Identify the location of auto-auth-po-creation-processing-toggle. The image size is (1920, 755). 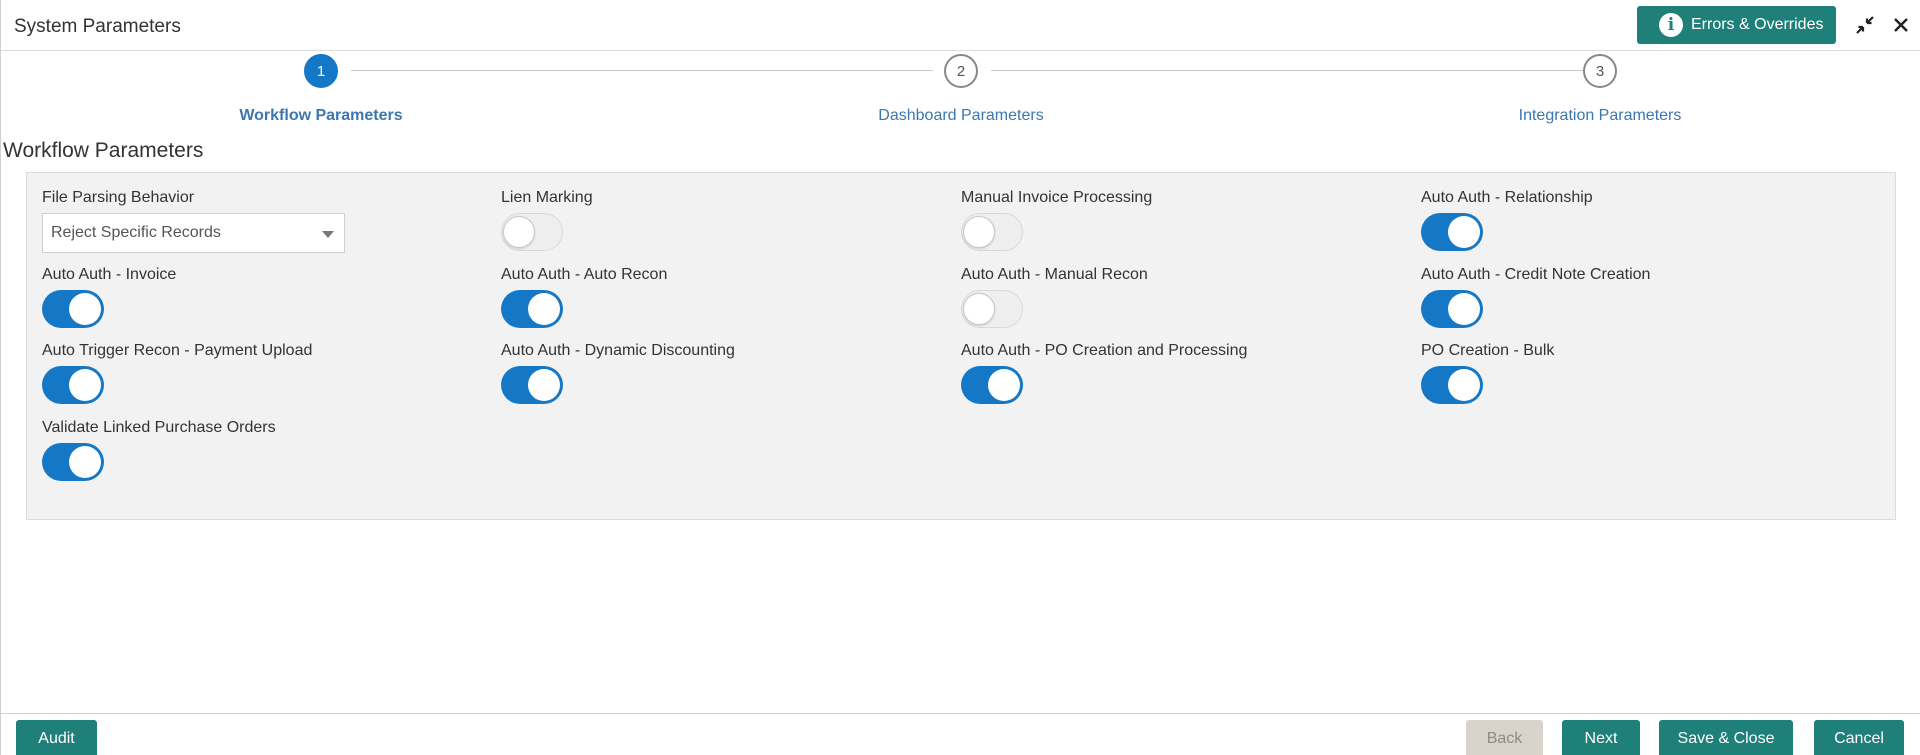
(992, 385).